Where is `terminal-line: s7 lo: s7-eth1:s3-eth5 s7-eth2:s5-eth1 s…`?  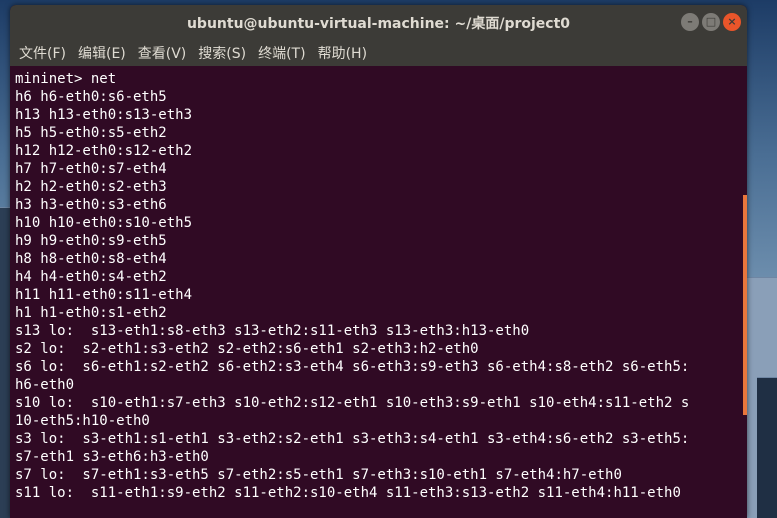
terminal-line: s7 lo: s7-eth1:s3-eth5 s7-eth2:s5-eth1 s… is located at coordinates (318, 475).